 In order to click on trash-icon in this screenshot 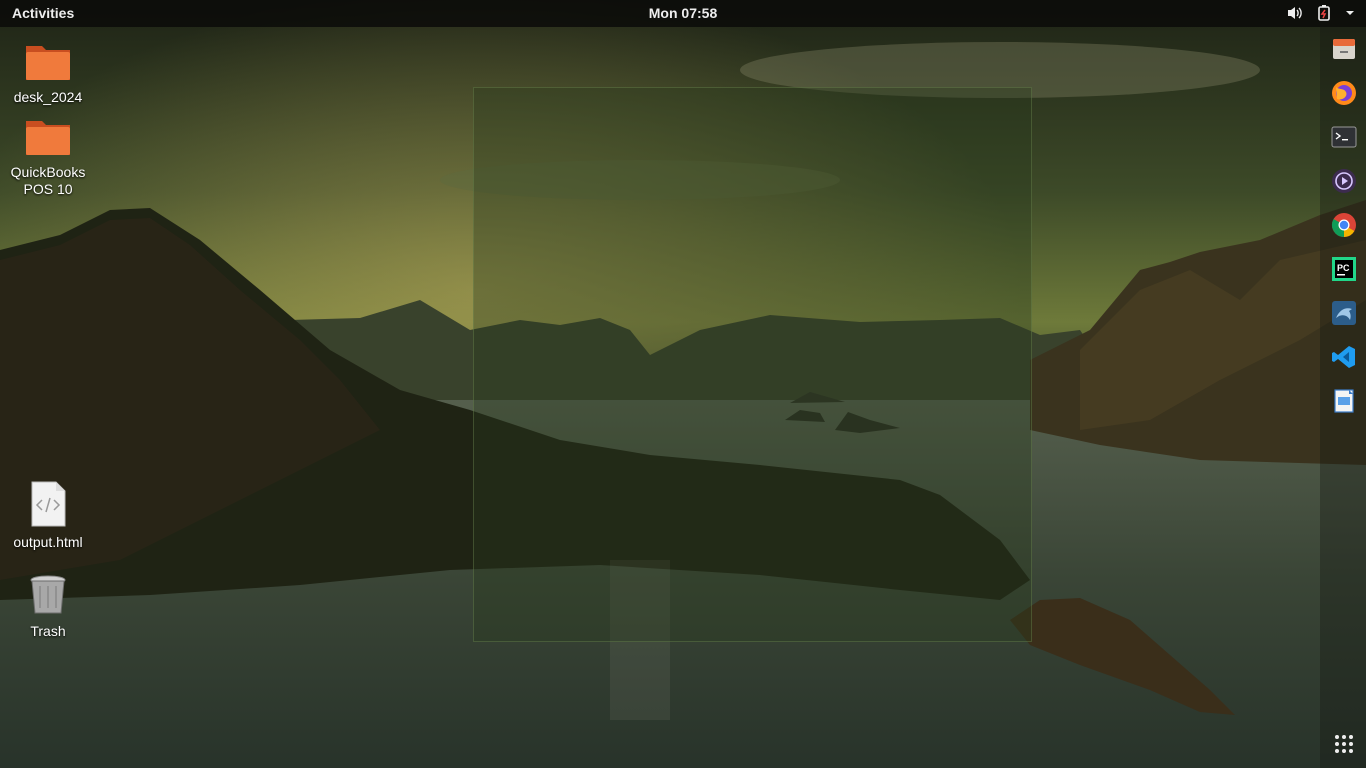, I will do `click(48, 594)`.